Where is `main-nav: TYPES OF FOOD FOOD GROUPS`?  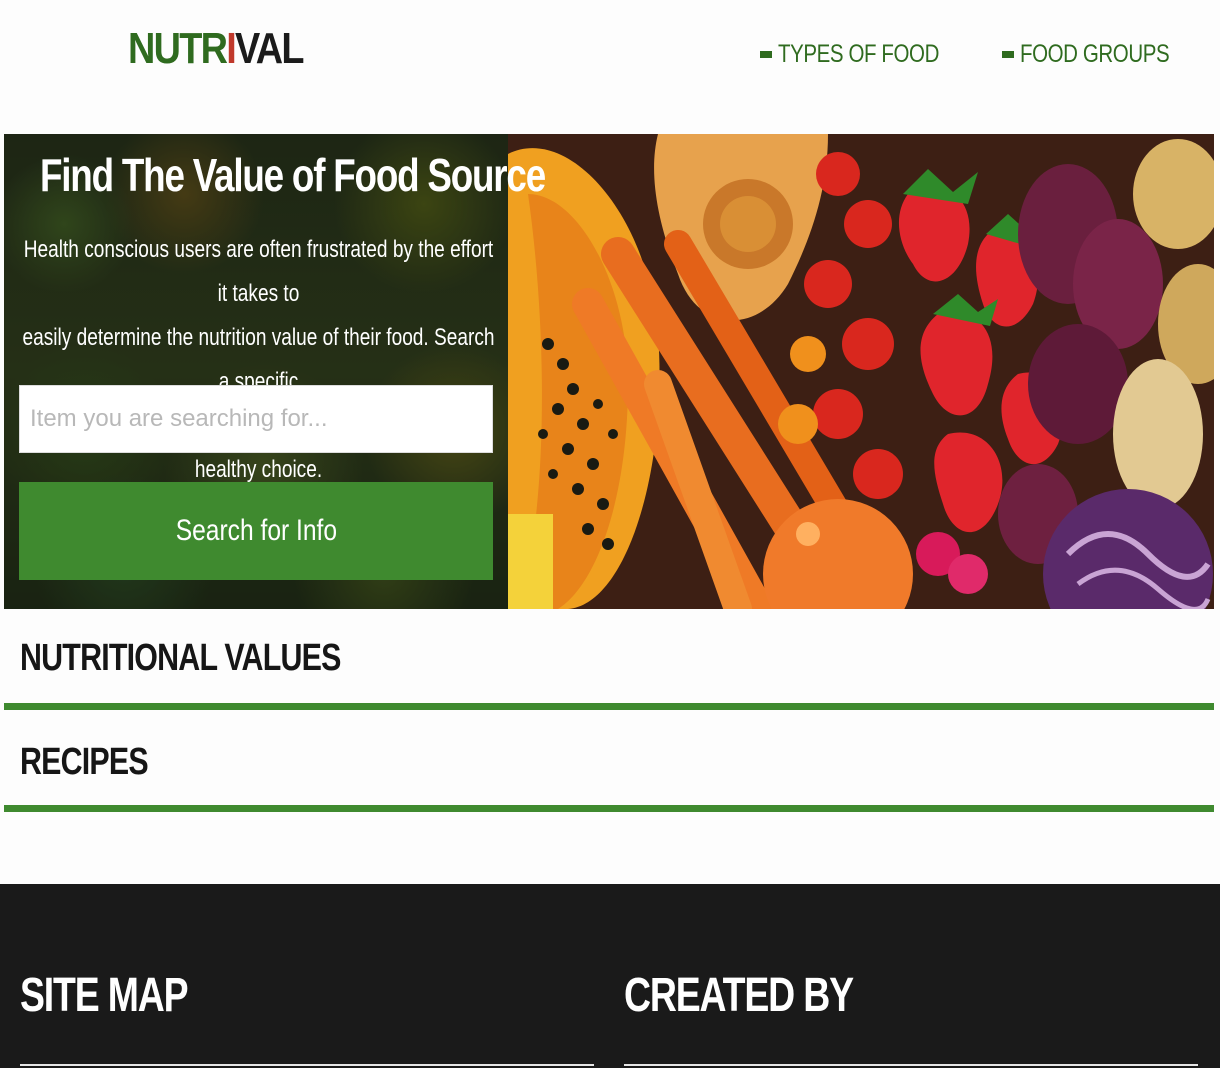 main-nav: TYPES OF FOOD FOOD GROUPS is located at coordinates (981, 54).